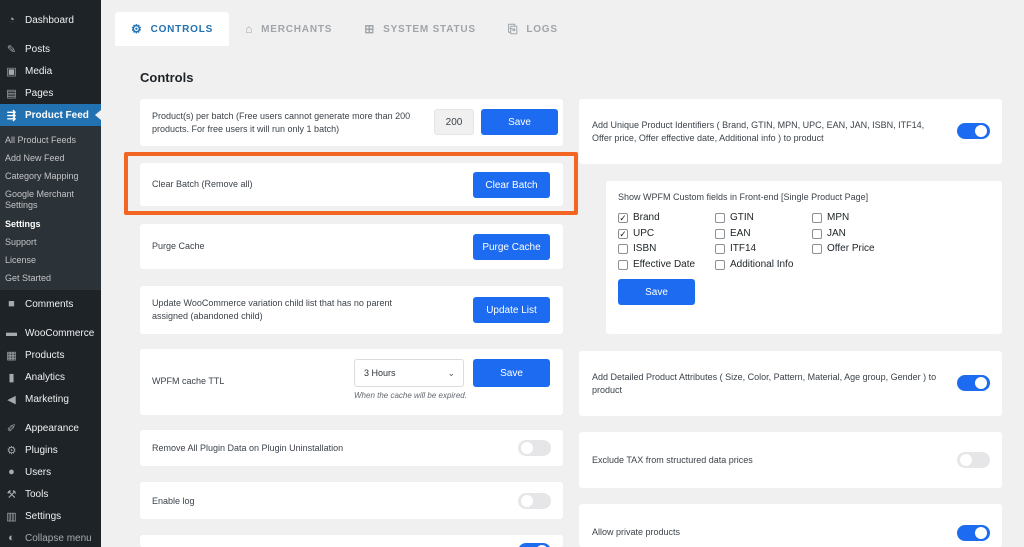 The image size is (1024, 547). I want to click on checkbox-offer-price: Offer Price, so click(843, 248).